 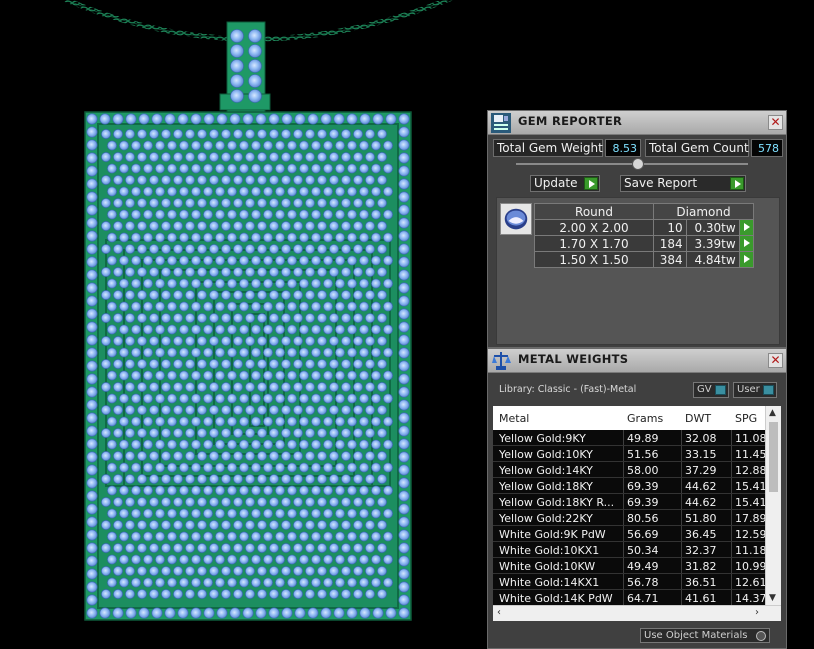 I want to click on column-header-spg: SPG, so click(x=746, y=418).